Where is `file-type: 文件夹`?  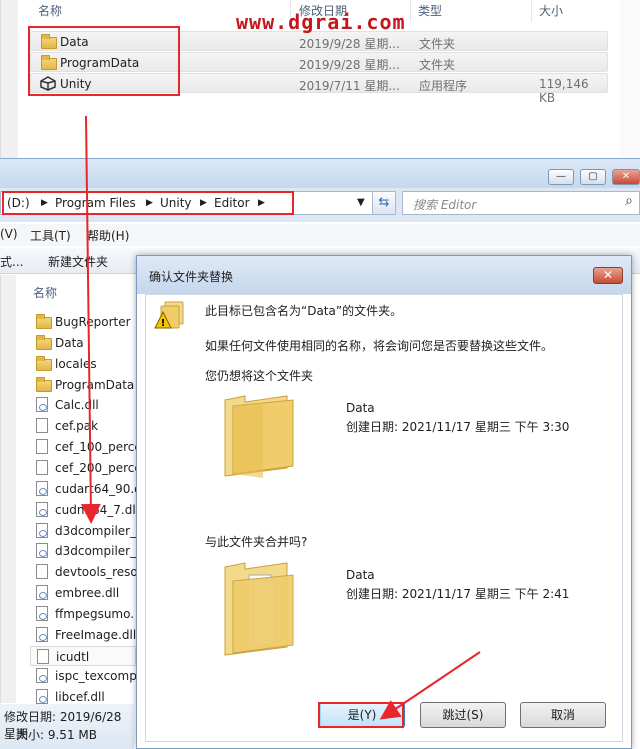
file-type: 文件夹 is located at coordinates (437, 44).